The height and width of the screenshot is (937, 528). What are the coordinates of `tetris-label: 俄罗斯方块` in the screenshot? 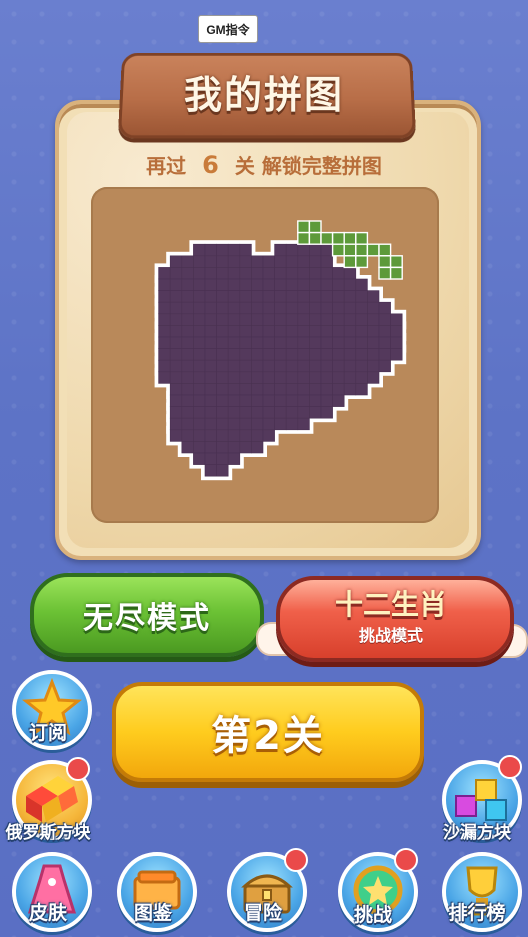 It's located at (48, 833).